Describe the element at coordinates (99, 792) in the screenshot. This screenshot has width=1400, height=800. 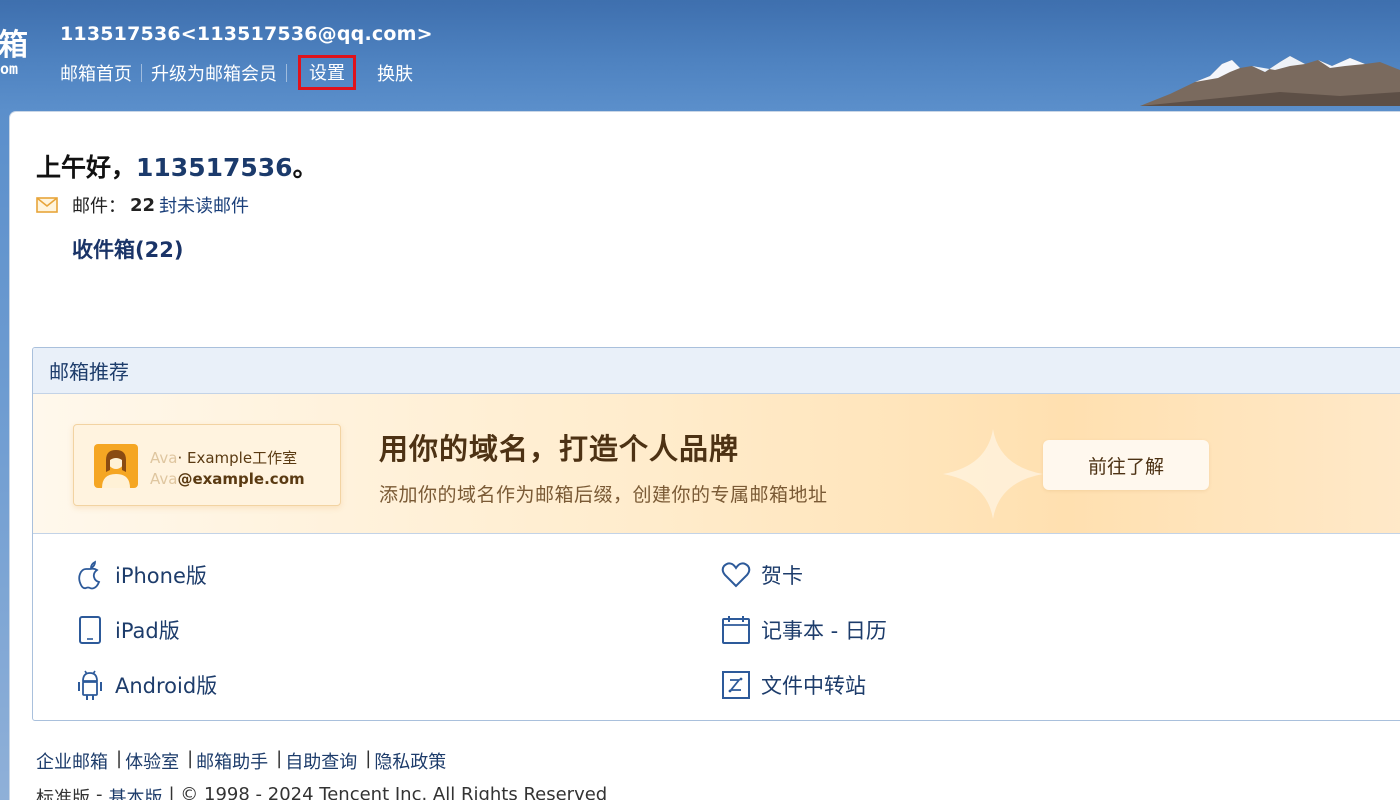
I see `edition-dash: -` at that location.